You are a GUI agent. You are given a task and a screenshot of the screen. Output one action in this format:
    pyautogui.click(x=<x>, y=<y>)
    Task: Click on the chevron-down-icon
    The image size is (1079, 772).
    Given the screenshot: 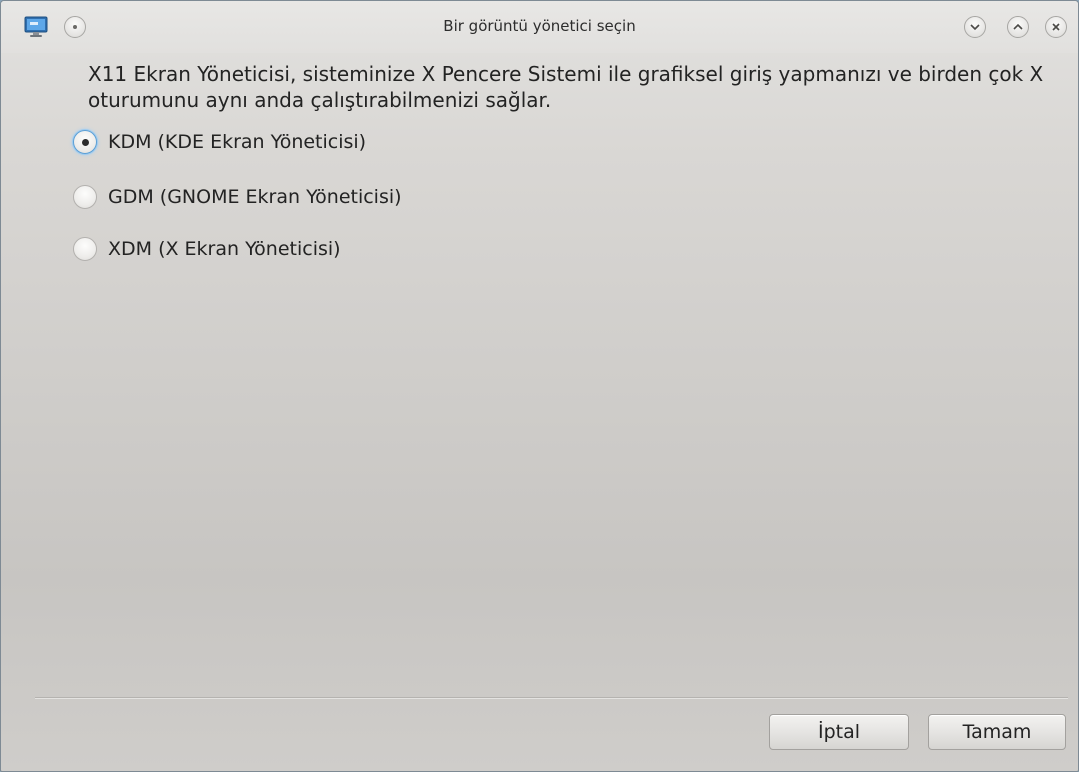 What is the action you would take?
    pyautogui.click(x=975, y=27)
    